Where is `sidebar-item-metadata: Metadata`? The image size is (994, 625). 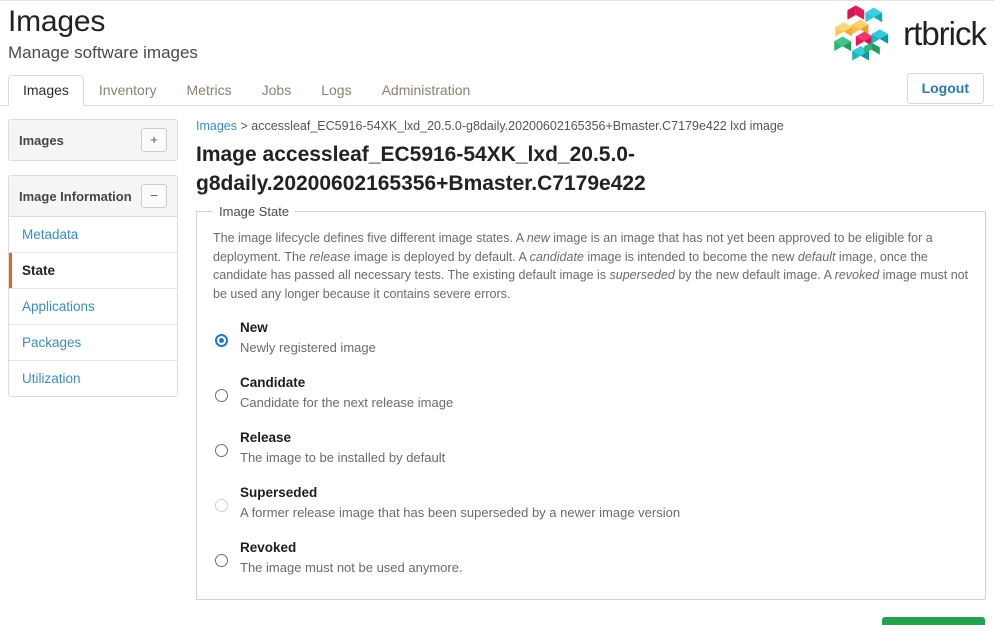 sidebar-item-metadata: Metadata is located at coordinates (93, 235).